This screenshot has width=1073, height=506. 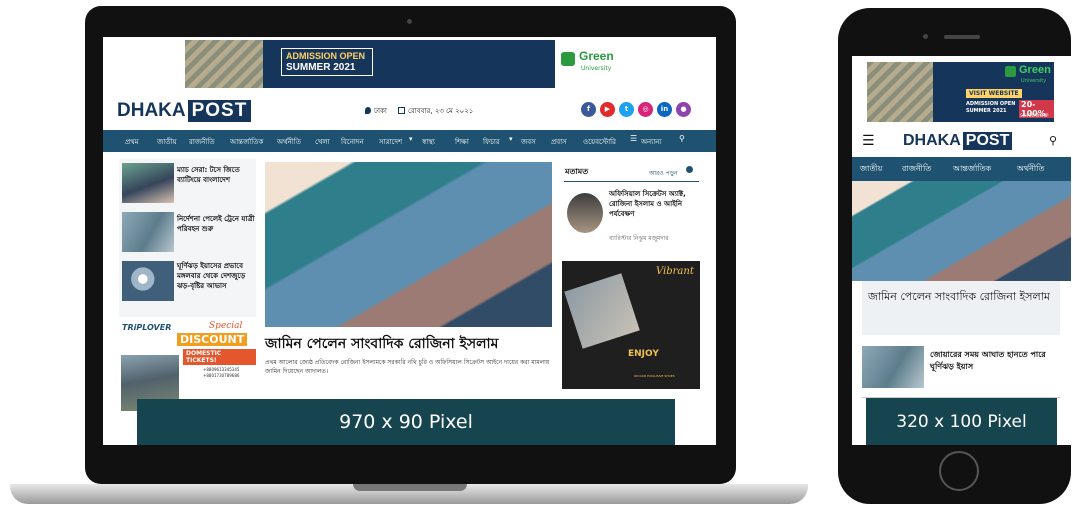 I want to click on lead-story-headline: জামিন পেলেন সাংবাদিক রোজিনা ইসলাম, so click(x=408, y=344).